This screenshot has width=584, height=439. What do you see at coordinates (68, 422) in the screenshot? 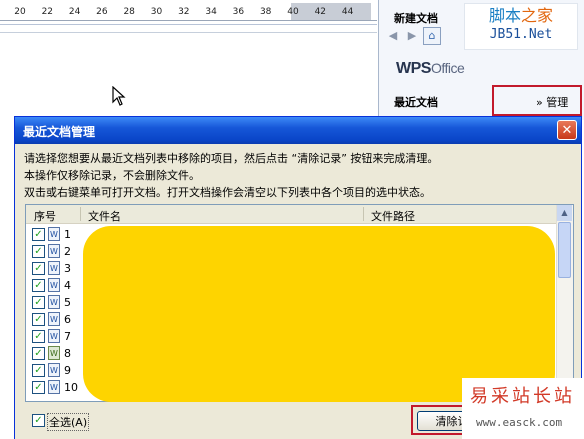
I see `select-all-label: 全选(A)` at bounding box center [68, 422].